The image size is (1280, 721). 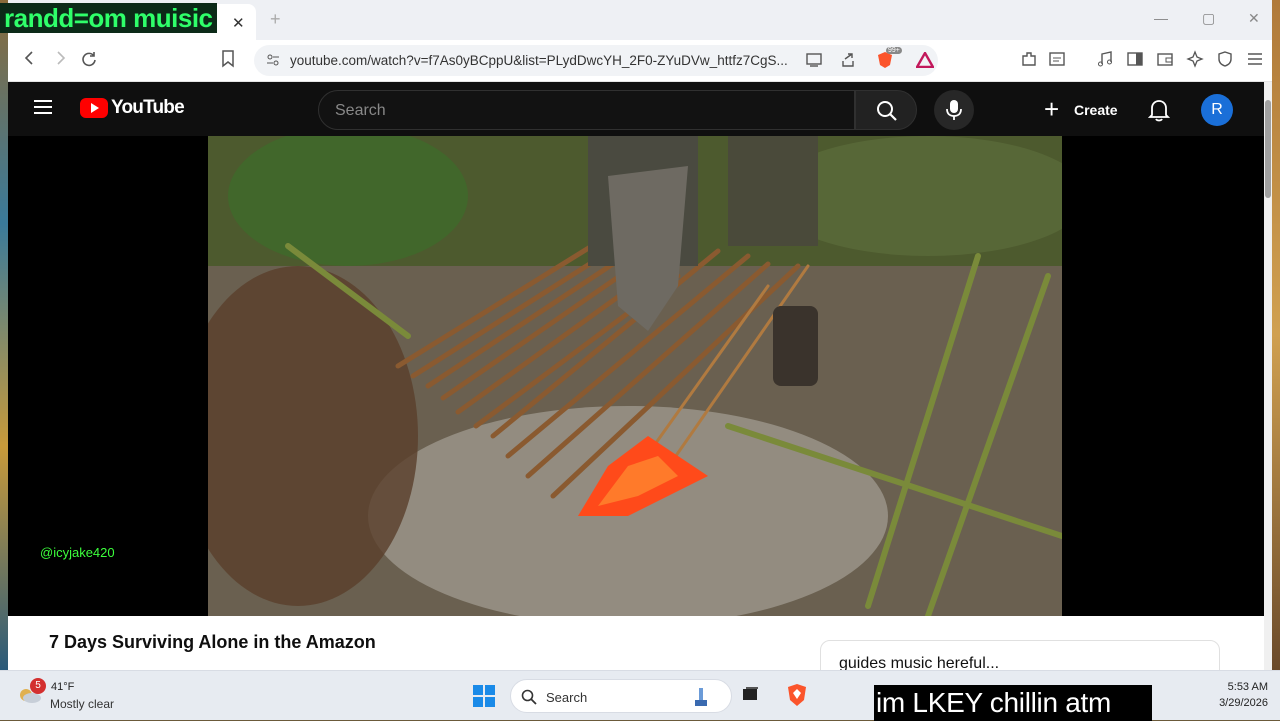 What do you see at coordinates (814, 62) in the screenshot?
I see `cast-icon` at bounding box center [814, 62].